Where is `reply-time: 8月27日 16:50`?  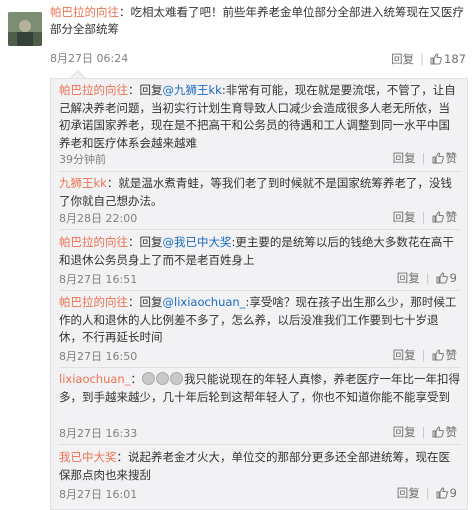
reply-time: 8月27日 16:50 is located at coordinates (98, 356).